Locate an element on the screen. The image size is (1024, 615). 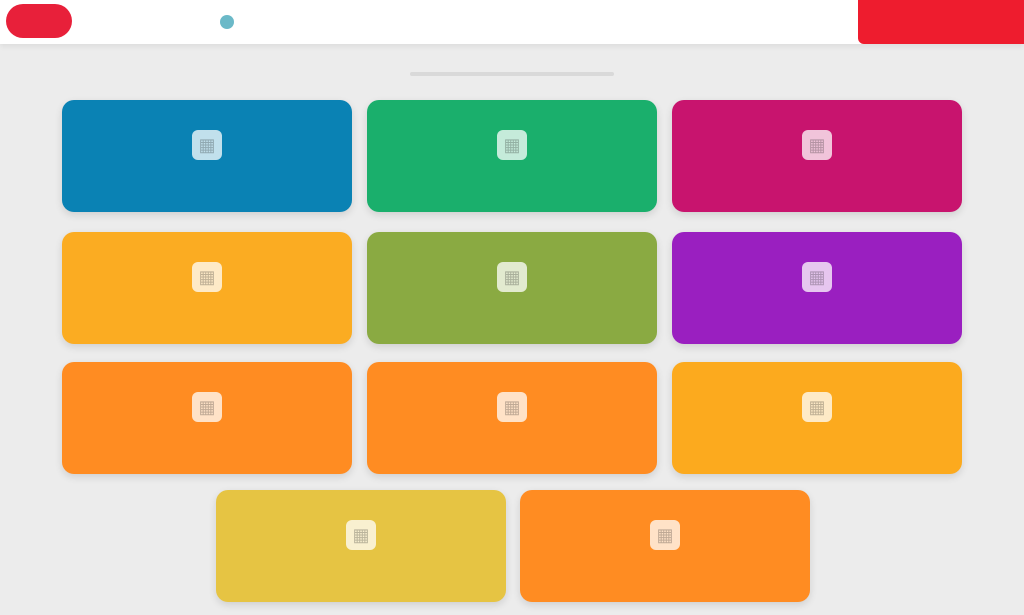
header-cta-button is located at coordinates (941, 22).